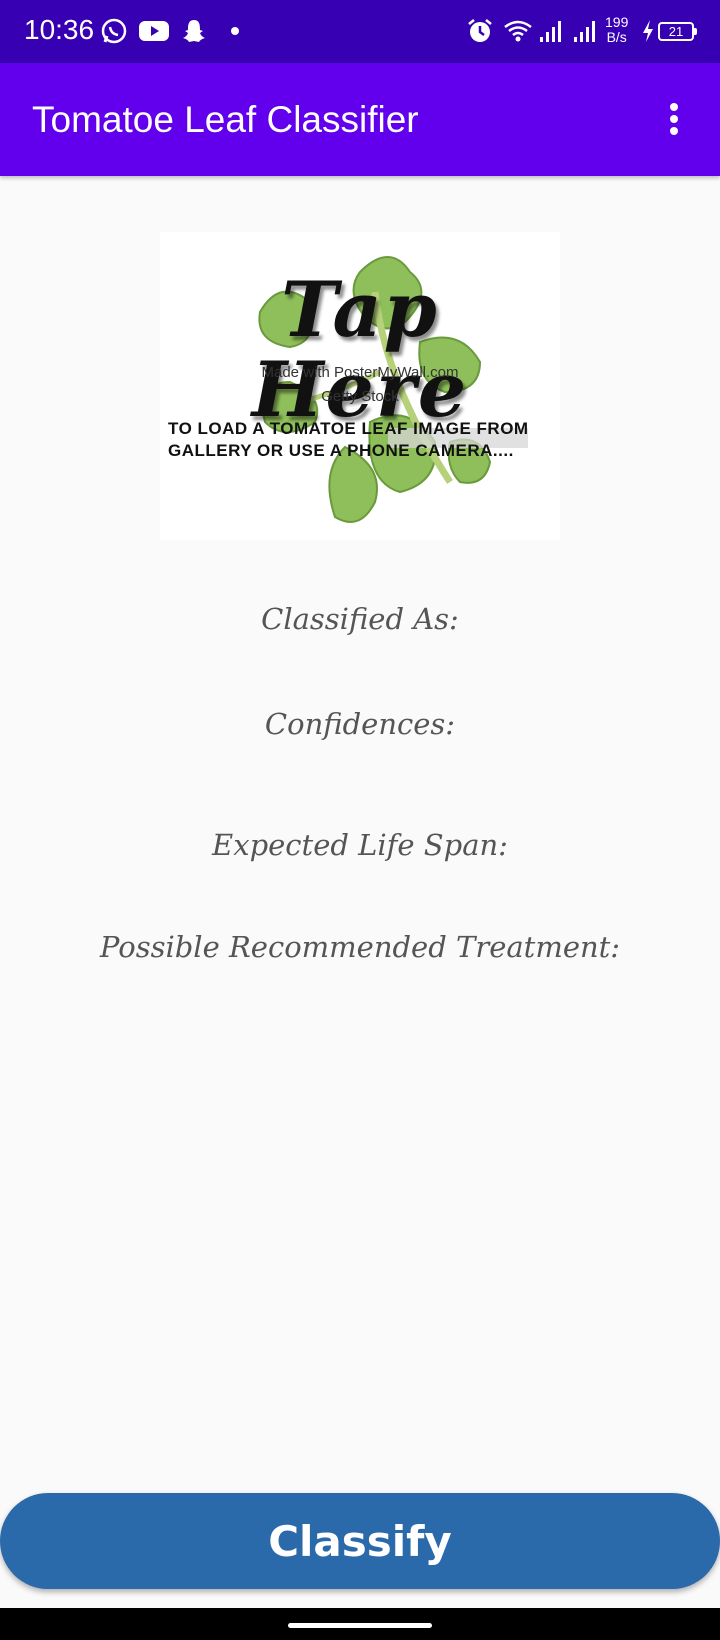  I want to click on more-vert-icon, so click(674, 119).